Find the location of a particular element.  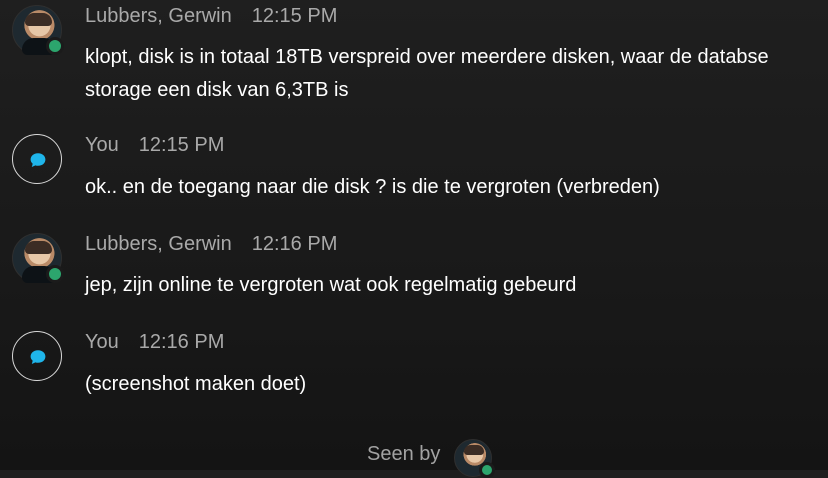

seen-by-avatar is located at coordinates (475, 458).